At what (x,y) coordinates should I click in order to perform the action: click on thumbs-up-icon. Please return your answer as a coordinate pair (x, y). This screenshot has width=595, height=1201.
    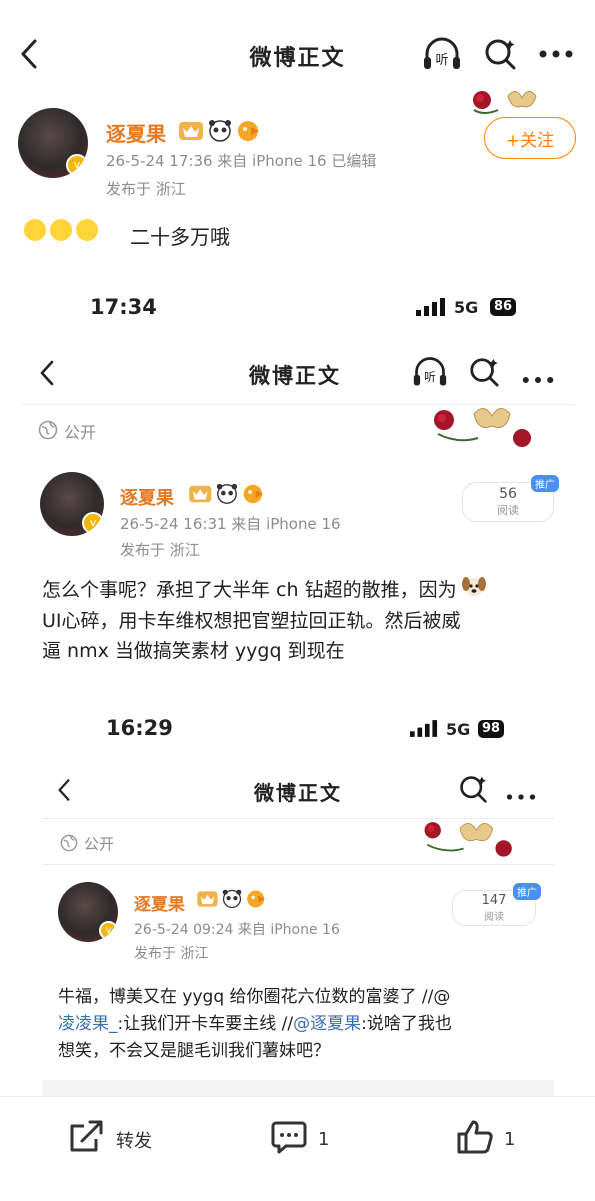
    Looking at the image, I should click on (475, 1139).